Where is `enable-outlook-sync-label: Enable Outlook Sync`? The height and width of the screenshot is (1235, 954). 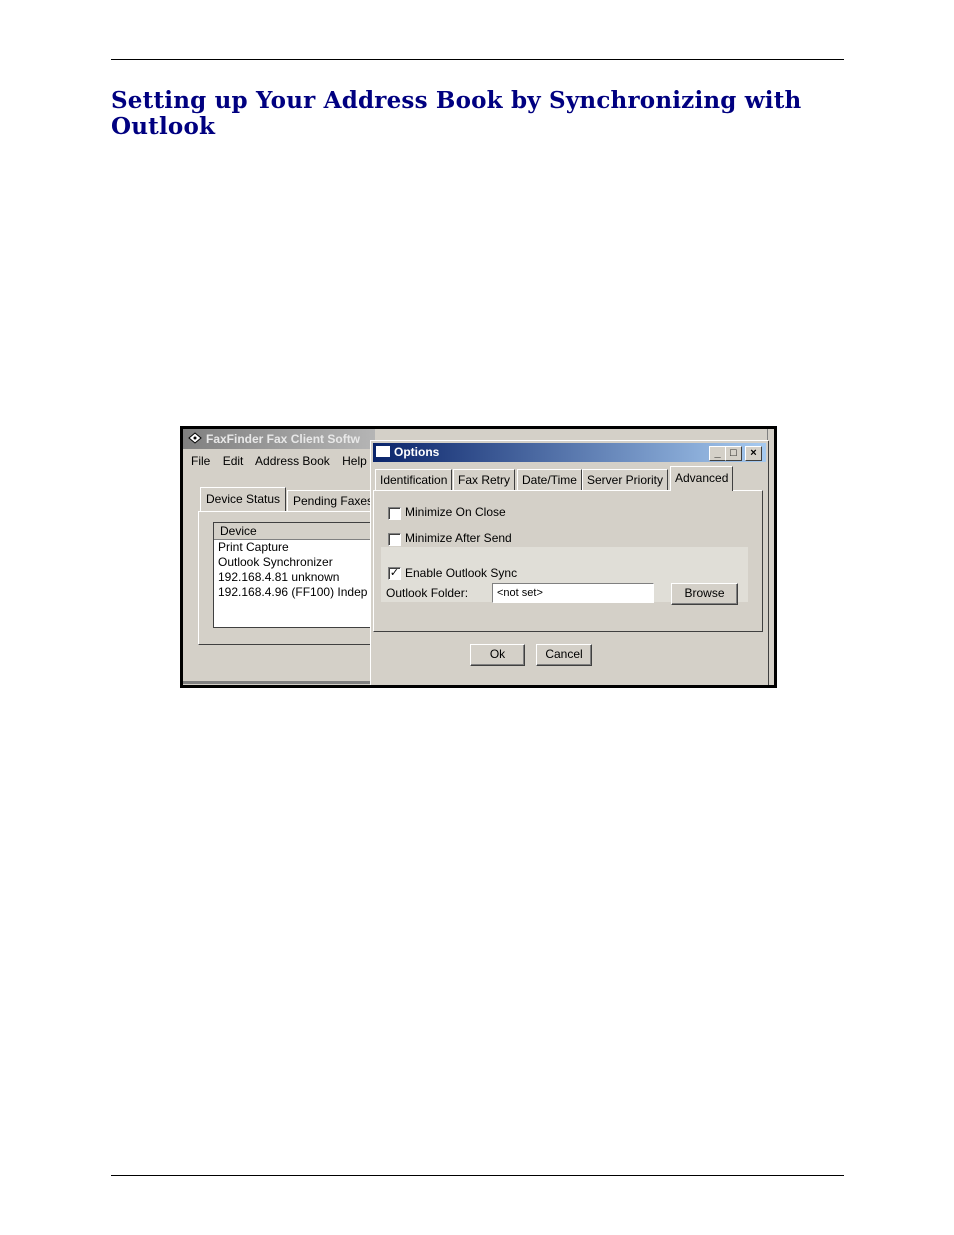 enable-outlook-sync-label: Enable Outlook Sync is located at coordinates (461, 573).